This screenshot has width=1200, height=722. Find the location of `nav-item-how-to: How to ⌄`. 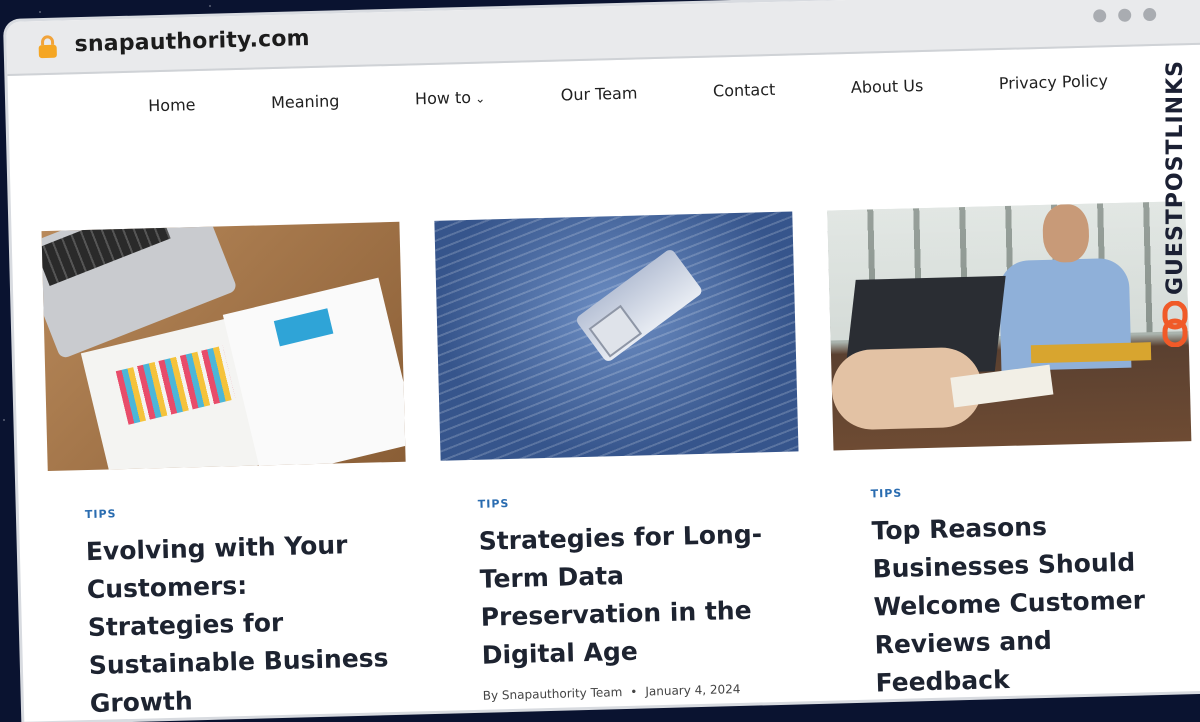

nav-item-how-to: How to ⌄ is located at coordinates (450, 97).